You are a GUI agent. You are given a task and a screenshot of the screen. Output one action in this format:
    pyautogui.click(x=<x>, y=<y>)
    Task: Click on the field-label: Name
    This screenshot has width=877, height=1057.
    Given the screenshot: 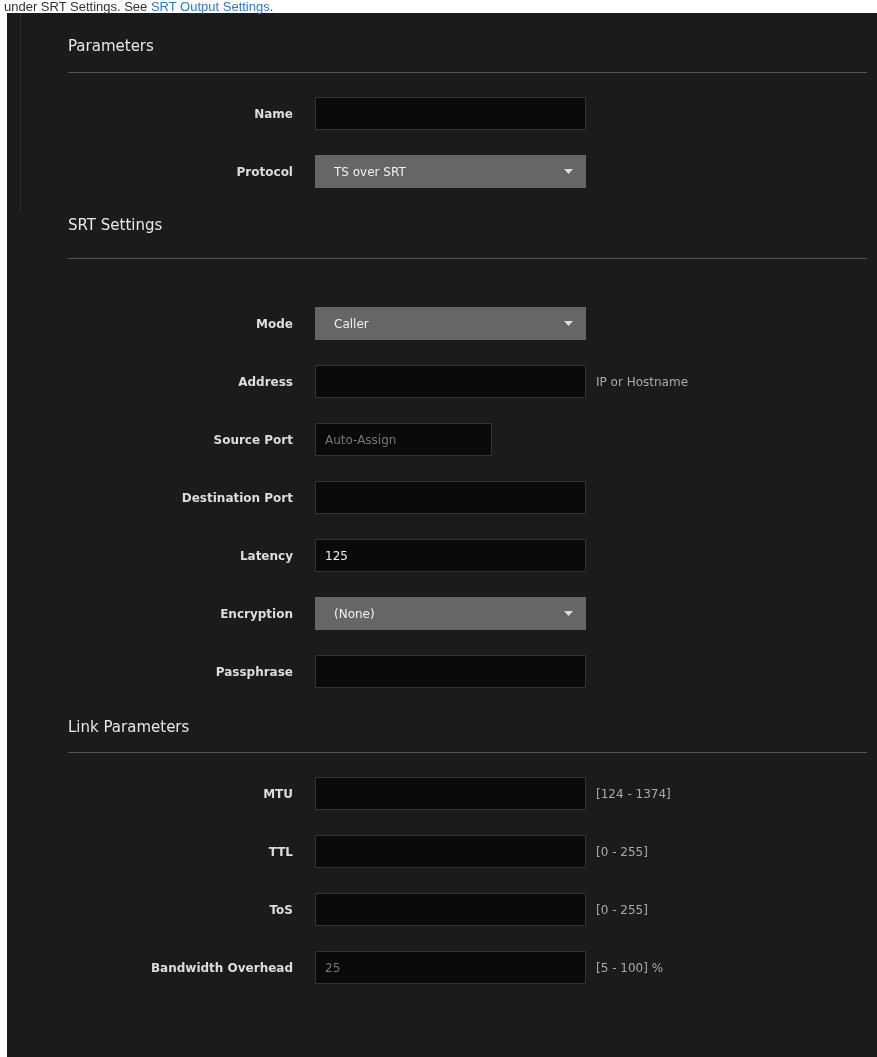 What is the action you would take?
    pyautogui.click(x=273, y=113)
    